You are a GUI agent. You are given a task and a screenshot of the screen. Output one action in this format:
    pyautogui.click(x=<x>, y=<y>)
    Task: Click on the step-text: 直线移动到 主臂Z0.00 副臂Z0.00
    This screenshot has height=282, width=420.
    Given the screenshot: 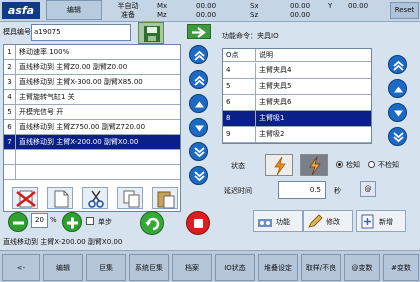 What is the action you would take?
    pyautogui.click(x=73, y=67)
    